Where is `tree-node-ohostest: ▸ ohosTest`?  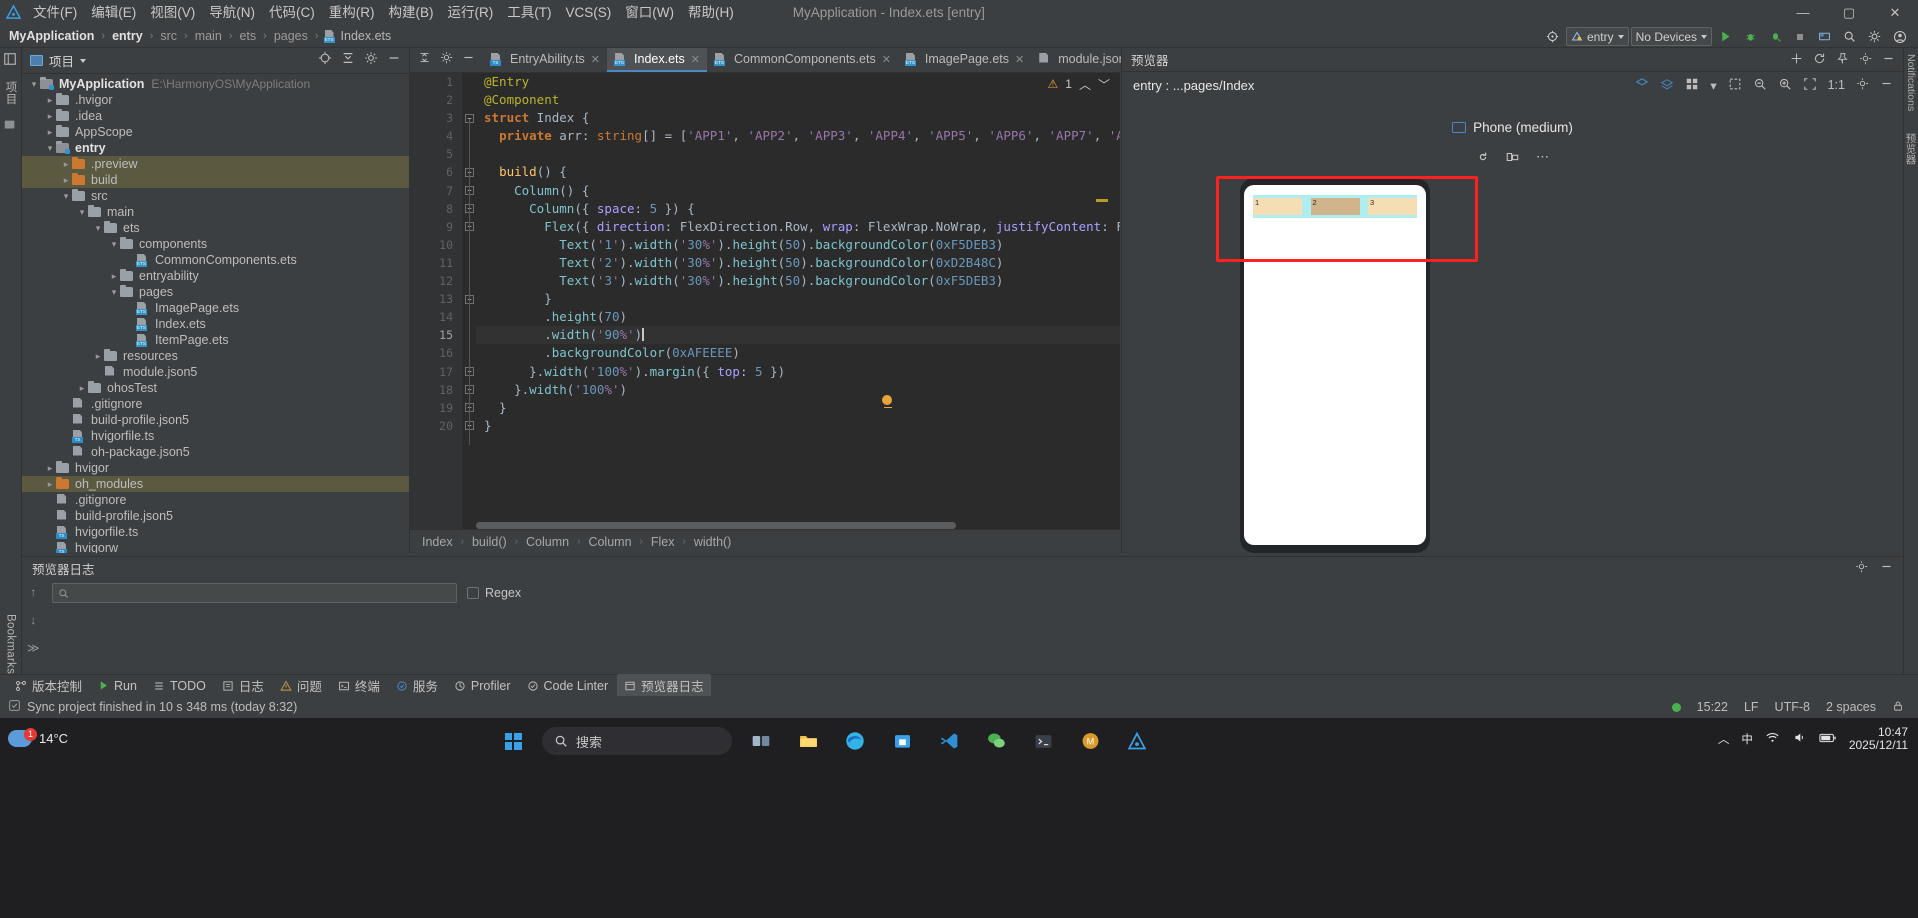
tree-node-ohostest: ▸ ohosTest is located at coordinates (215, 388).